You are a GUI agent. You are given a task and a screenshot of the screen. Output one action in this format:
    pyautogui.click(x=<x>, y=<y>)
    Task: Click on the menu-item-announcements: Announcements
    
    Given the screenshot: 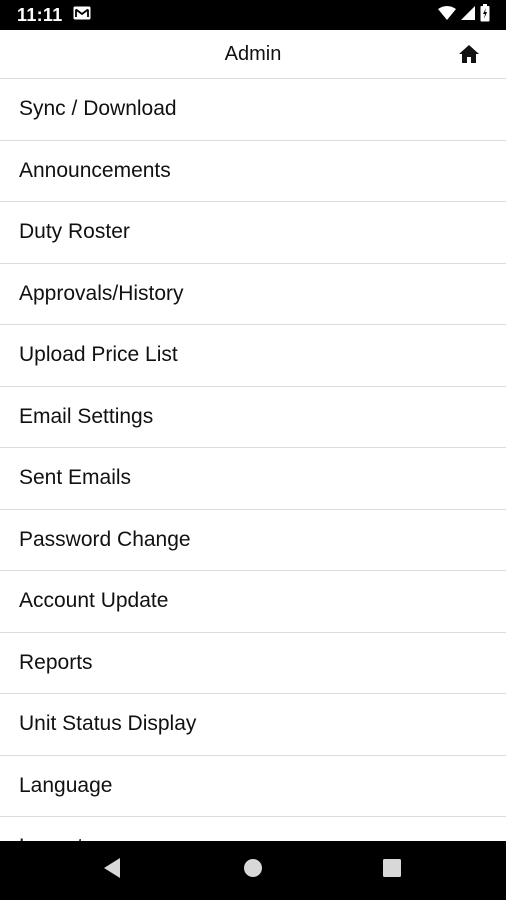 What is the action you would take?
    pyautogui.click(x=253, y=171)
    